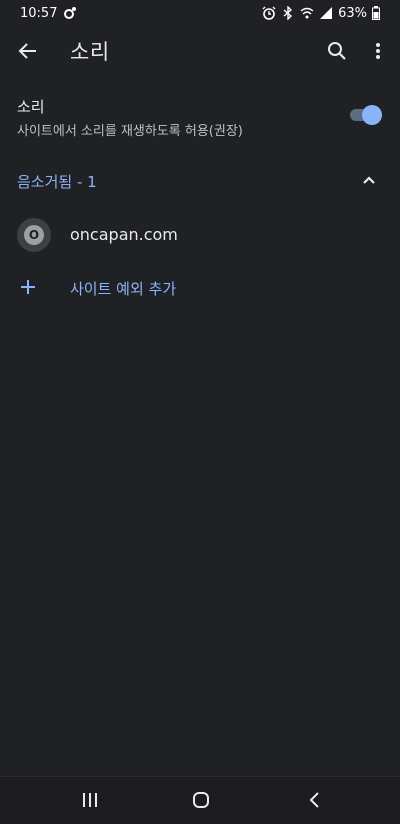 This screenshot has width=400, height=824. What do you see at coordinates (376, 13) in the screenshot?
I see `battery-icon` at bounding box center [376, 13].